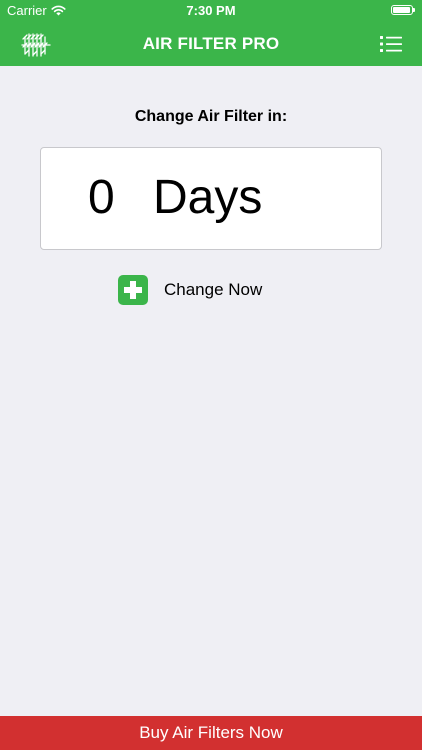  I want to click on battery-icon, so click(403, 10).